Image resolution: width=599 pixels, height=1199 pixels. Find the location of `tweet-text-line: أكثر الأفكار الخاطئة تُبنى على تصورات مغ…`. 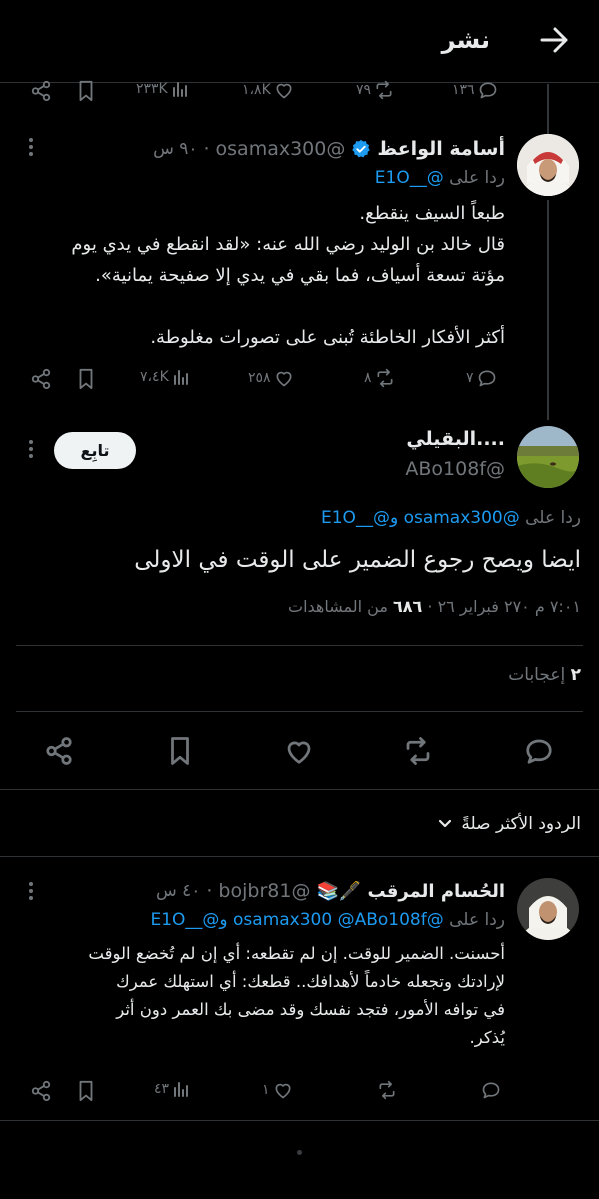

tweet-text-line: أكثر الأفكار الخاطئة تُبنى على تصورات مغ… is located at coordinates (327, 337).